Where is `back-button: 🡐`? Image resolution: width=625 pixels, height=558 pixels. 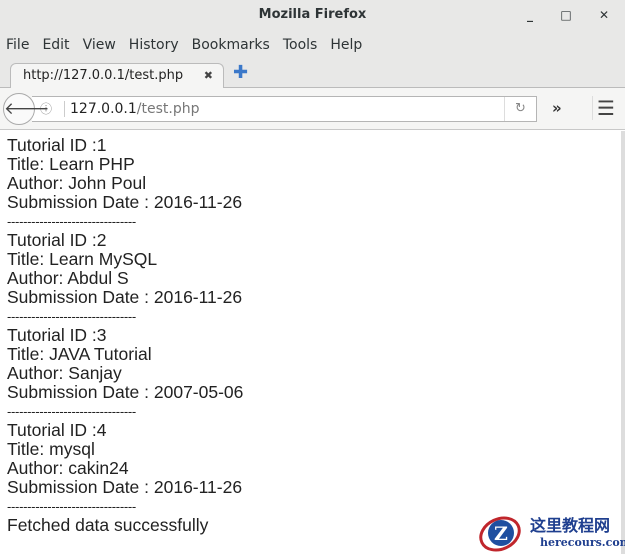 back-button: 🡐 is located at coordinates (26, 109).